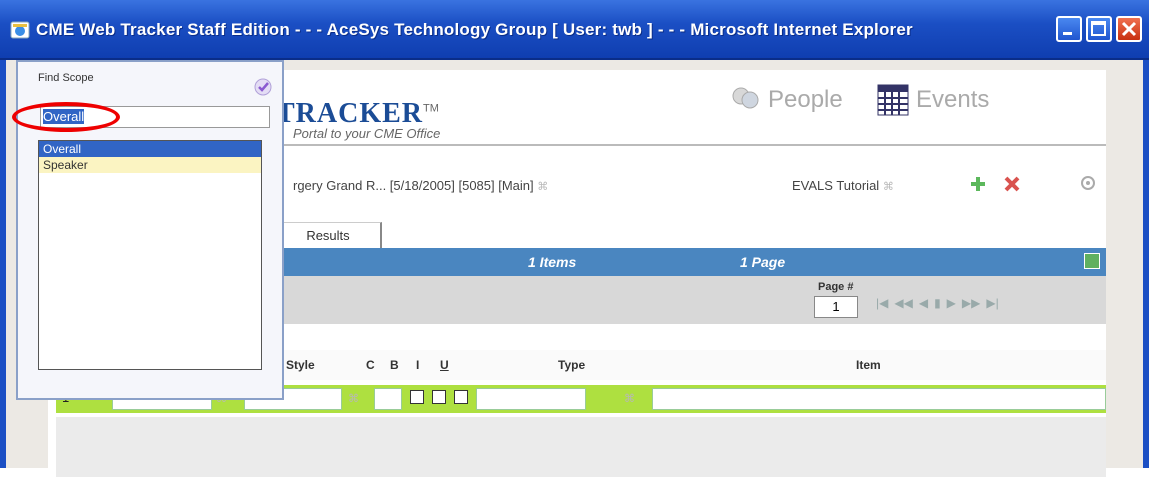 This screenshot has width=1149, height=477. I want to click on item-field, so click(879, 399).